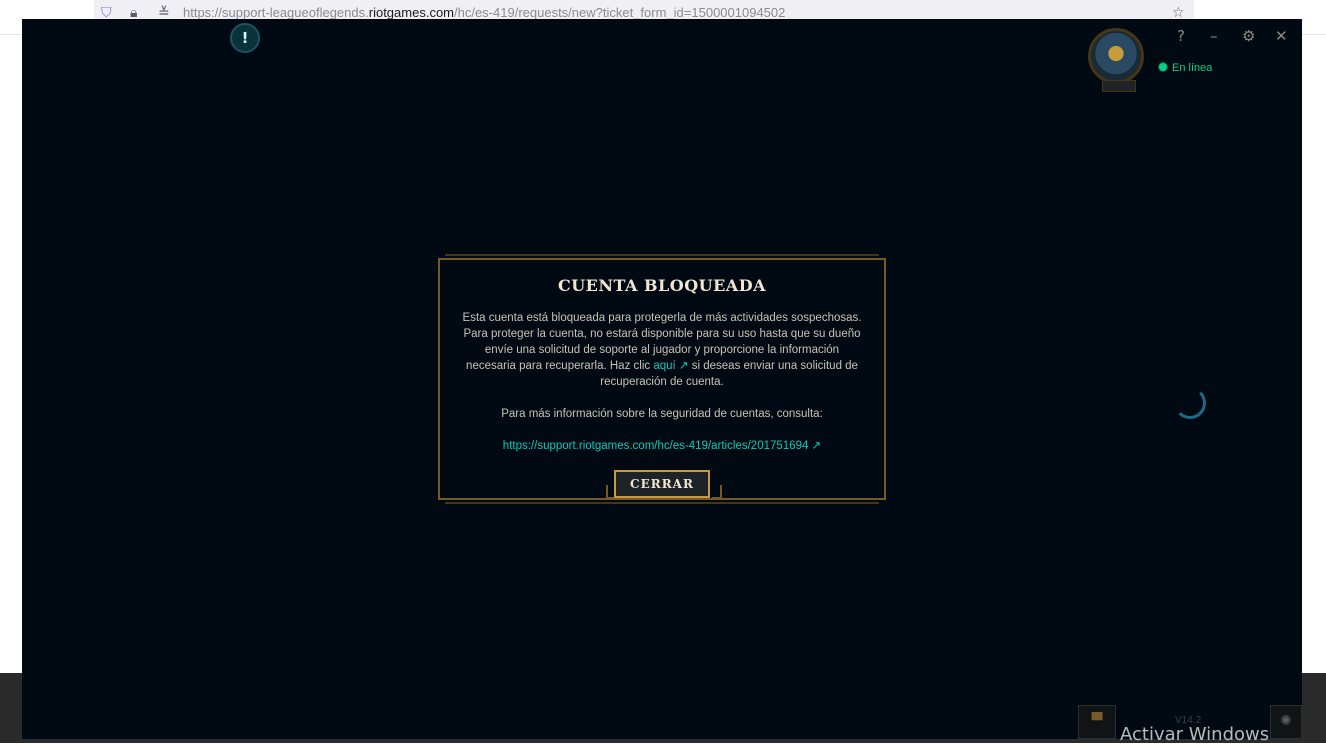  I want to click on loading-spinner-icon, so click(1190, 403).